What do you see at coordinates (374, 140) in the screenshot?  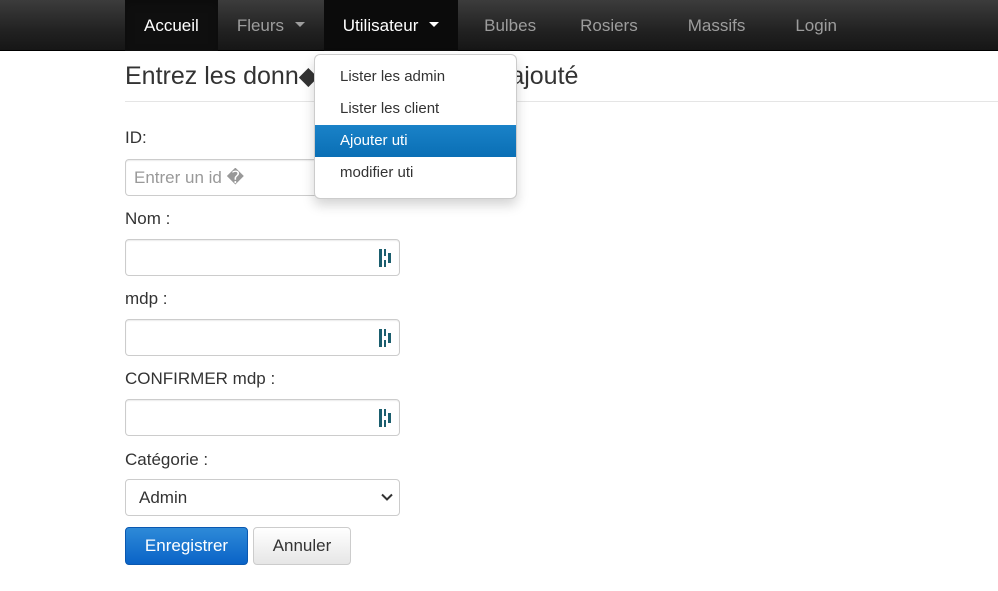 I see `menu-item-label: Ajouter uti` at bounding box center [374, 140].